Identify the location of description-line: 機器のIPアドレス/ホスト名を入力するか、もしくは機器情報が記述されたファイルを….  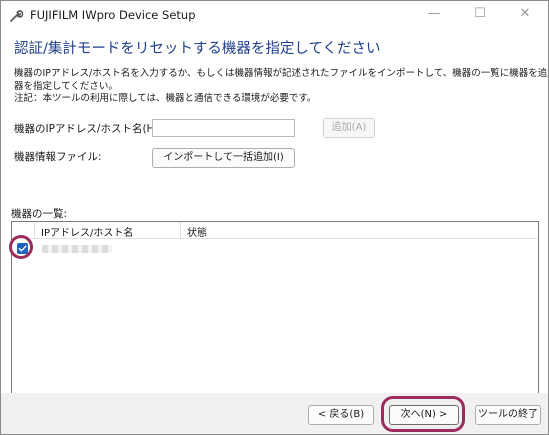
(281, 73).